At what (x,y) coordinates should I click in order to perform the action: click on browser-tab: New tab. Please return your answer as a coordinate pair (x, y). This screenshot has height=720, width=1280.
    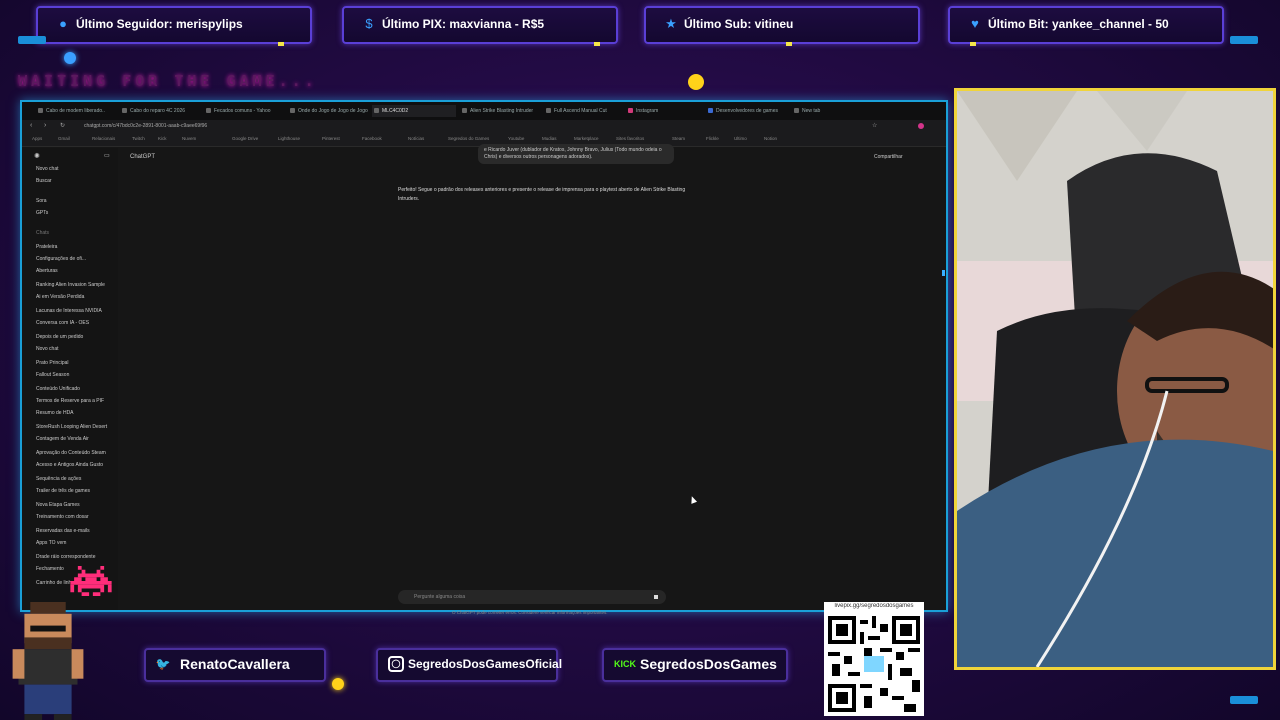
    Looking at the image, I should click on (822, 111).